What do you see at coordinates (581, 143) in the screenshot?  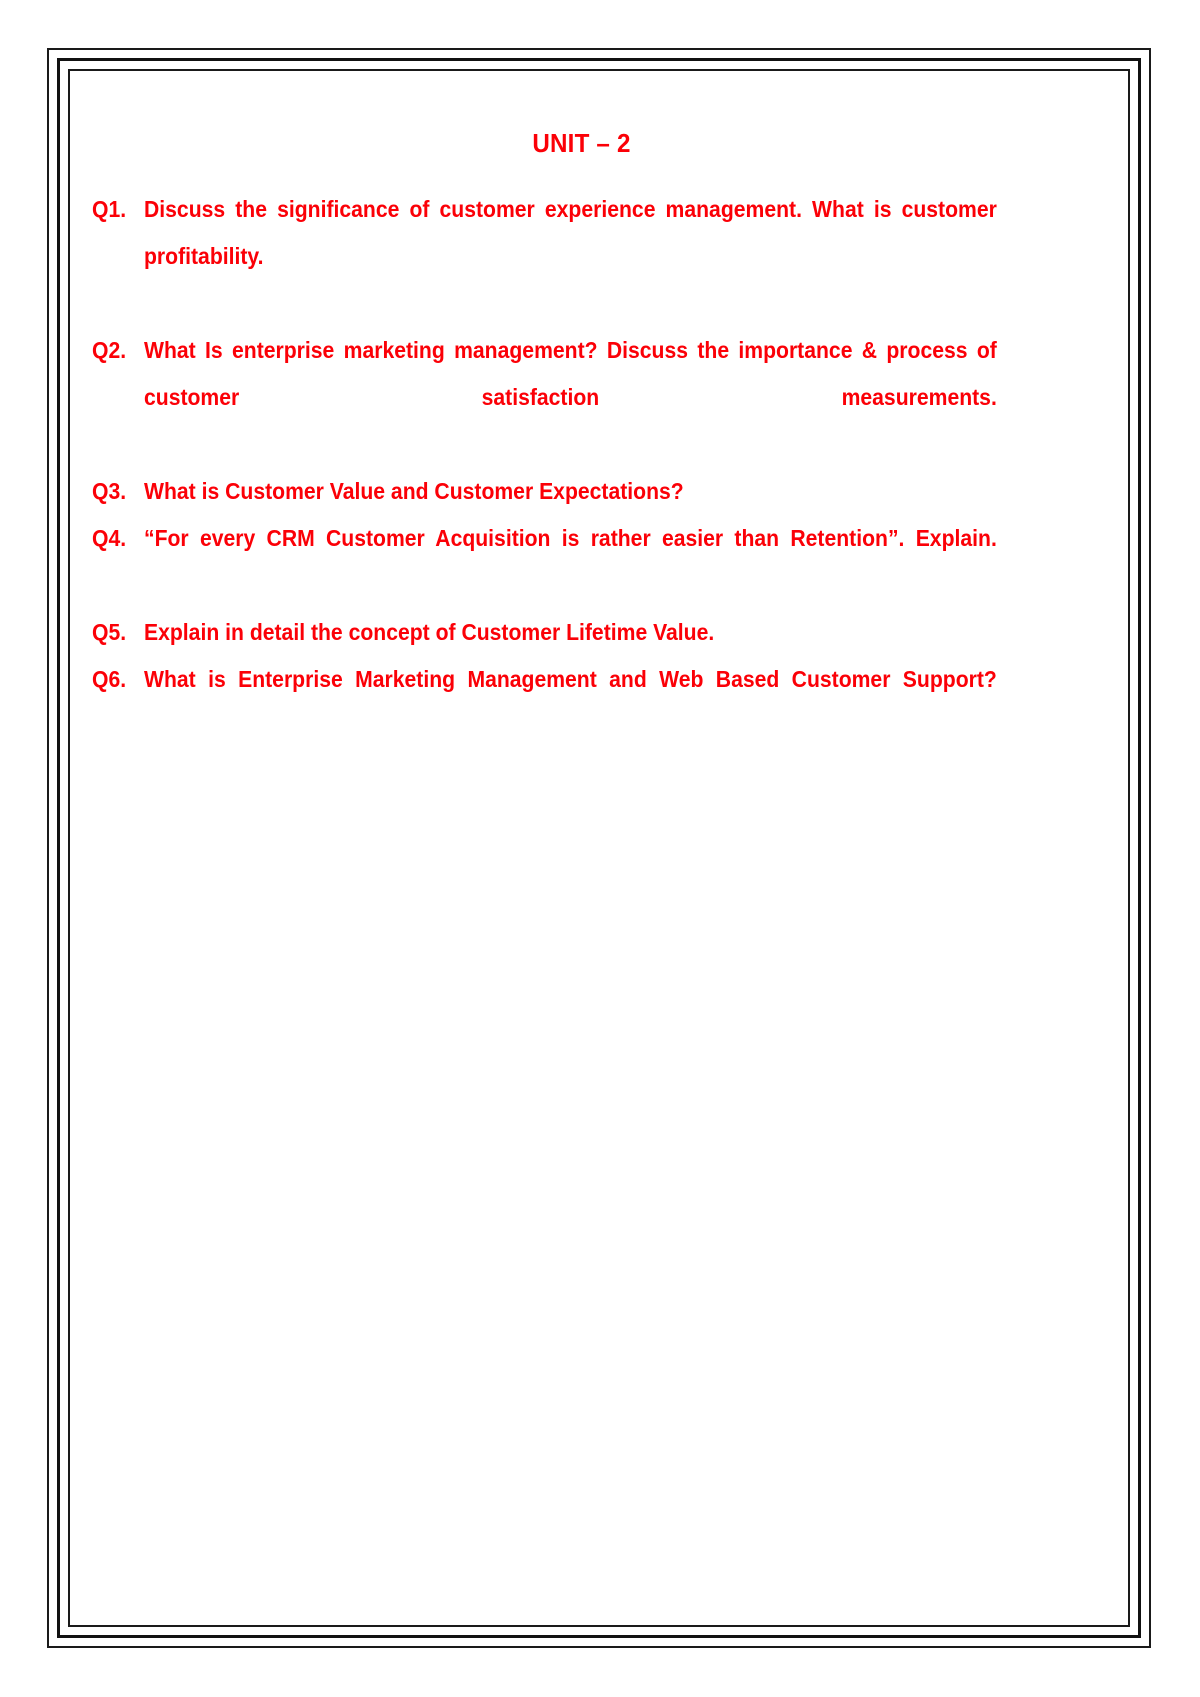 I see `page-title: UNIT – 2` at bounding box center [581, 143].